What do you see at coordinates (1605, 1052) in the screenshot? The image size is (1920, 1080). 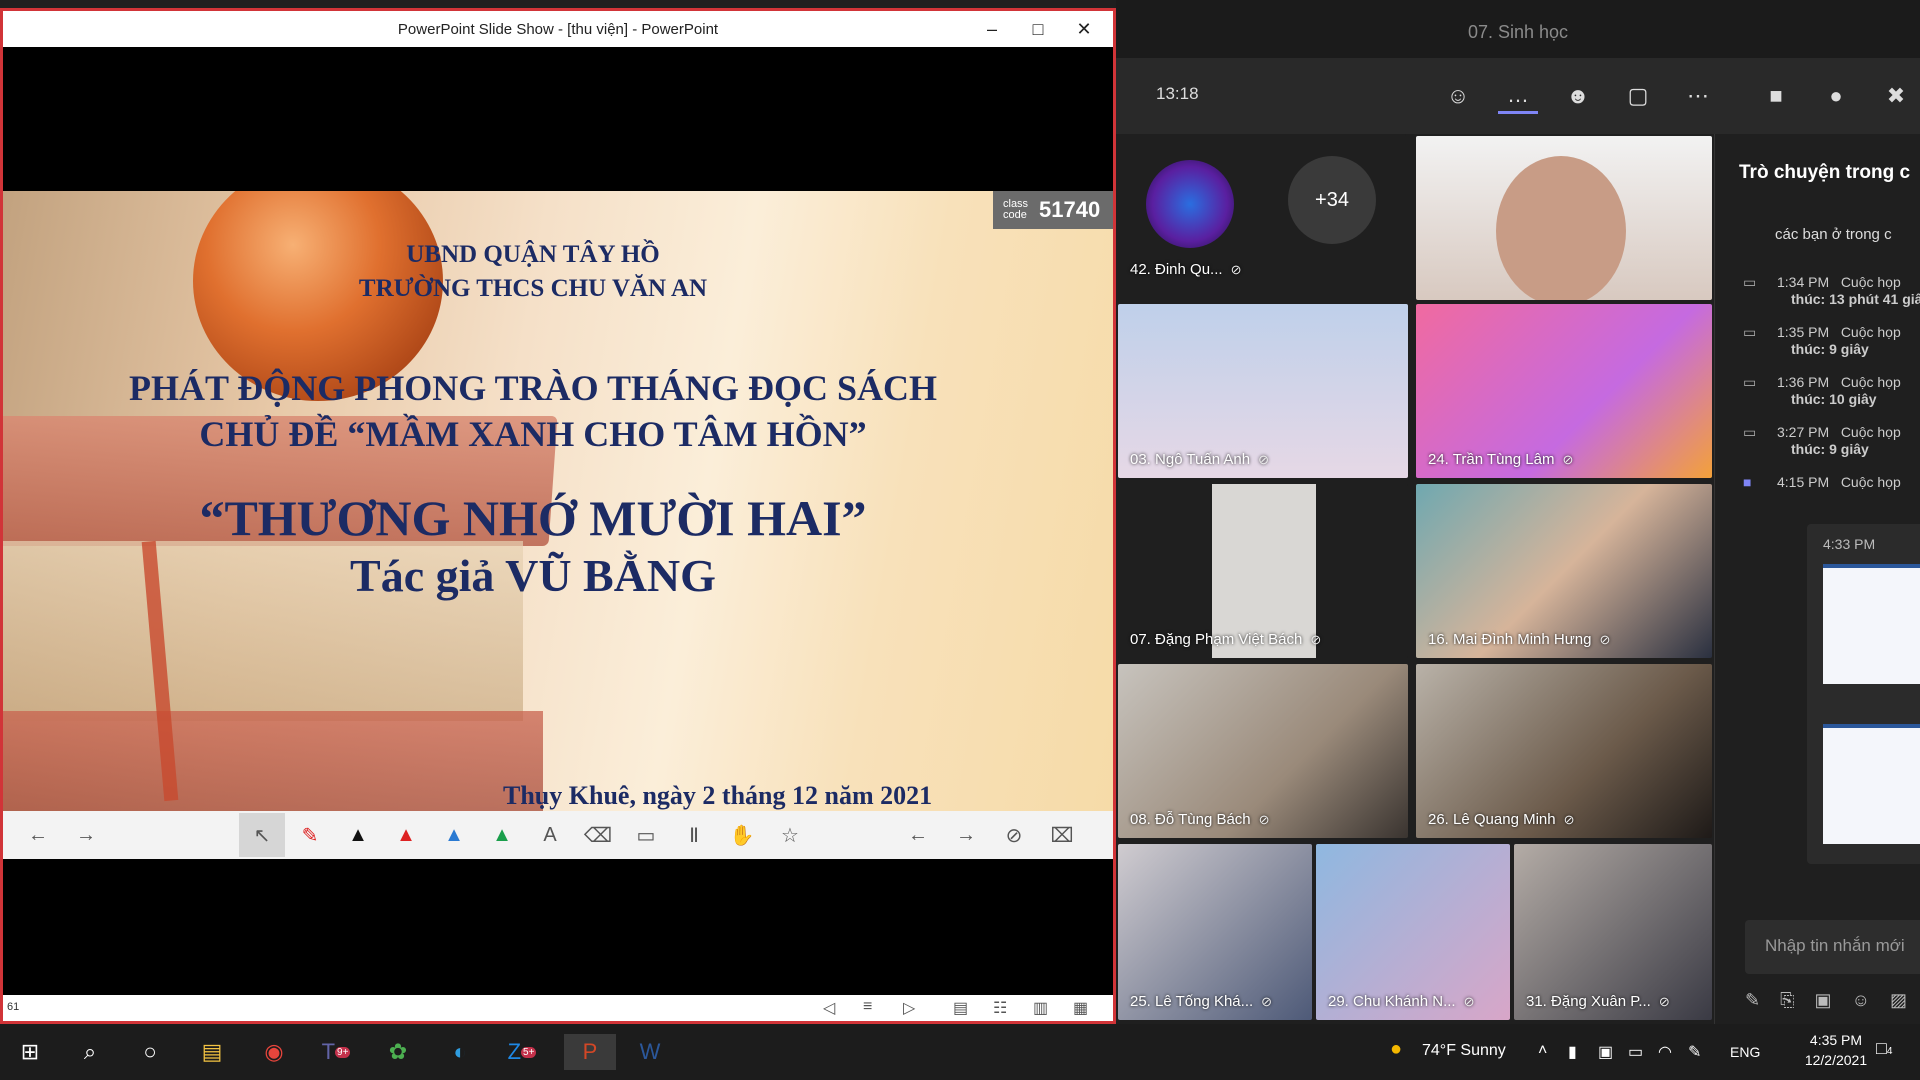 I see `camera-tray-icon: ▣` at bounding box center [1605, 1052].